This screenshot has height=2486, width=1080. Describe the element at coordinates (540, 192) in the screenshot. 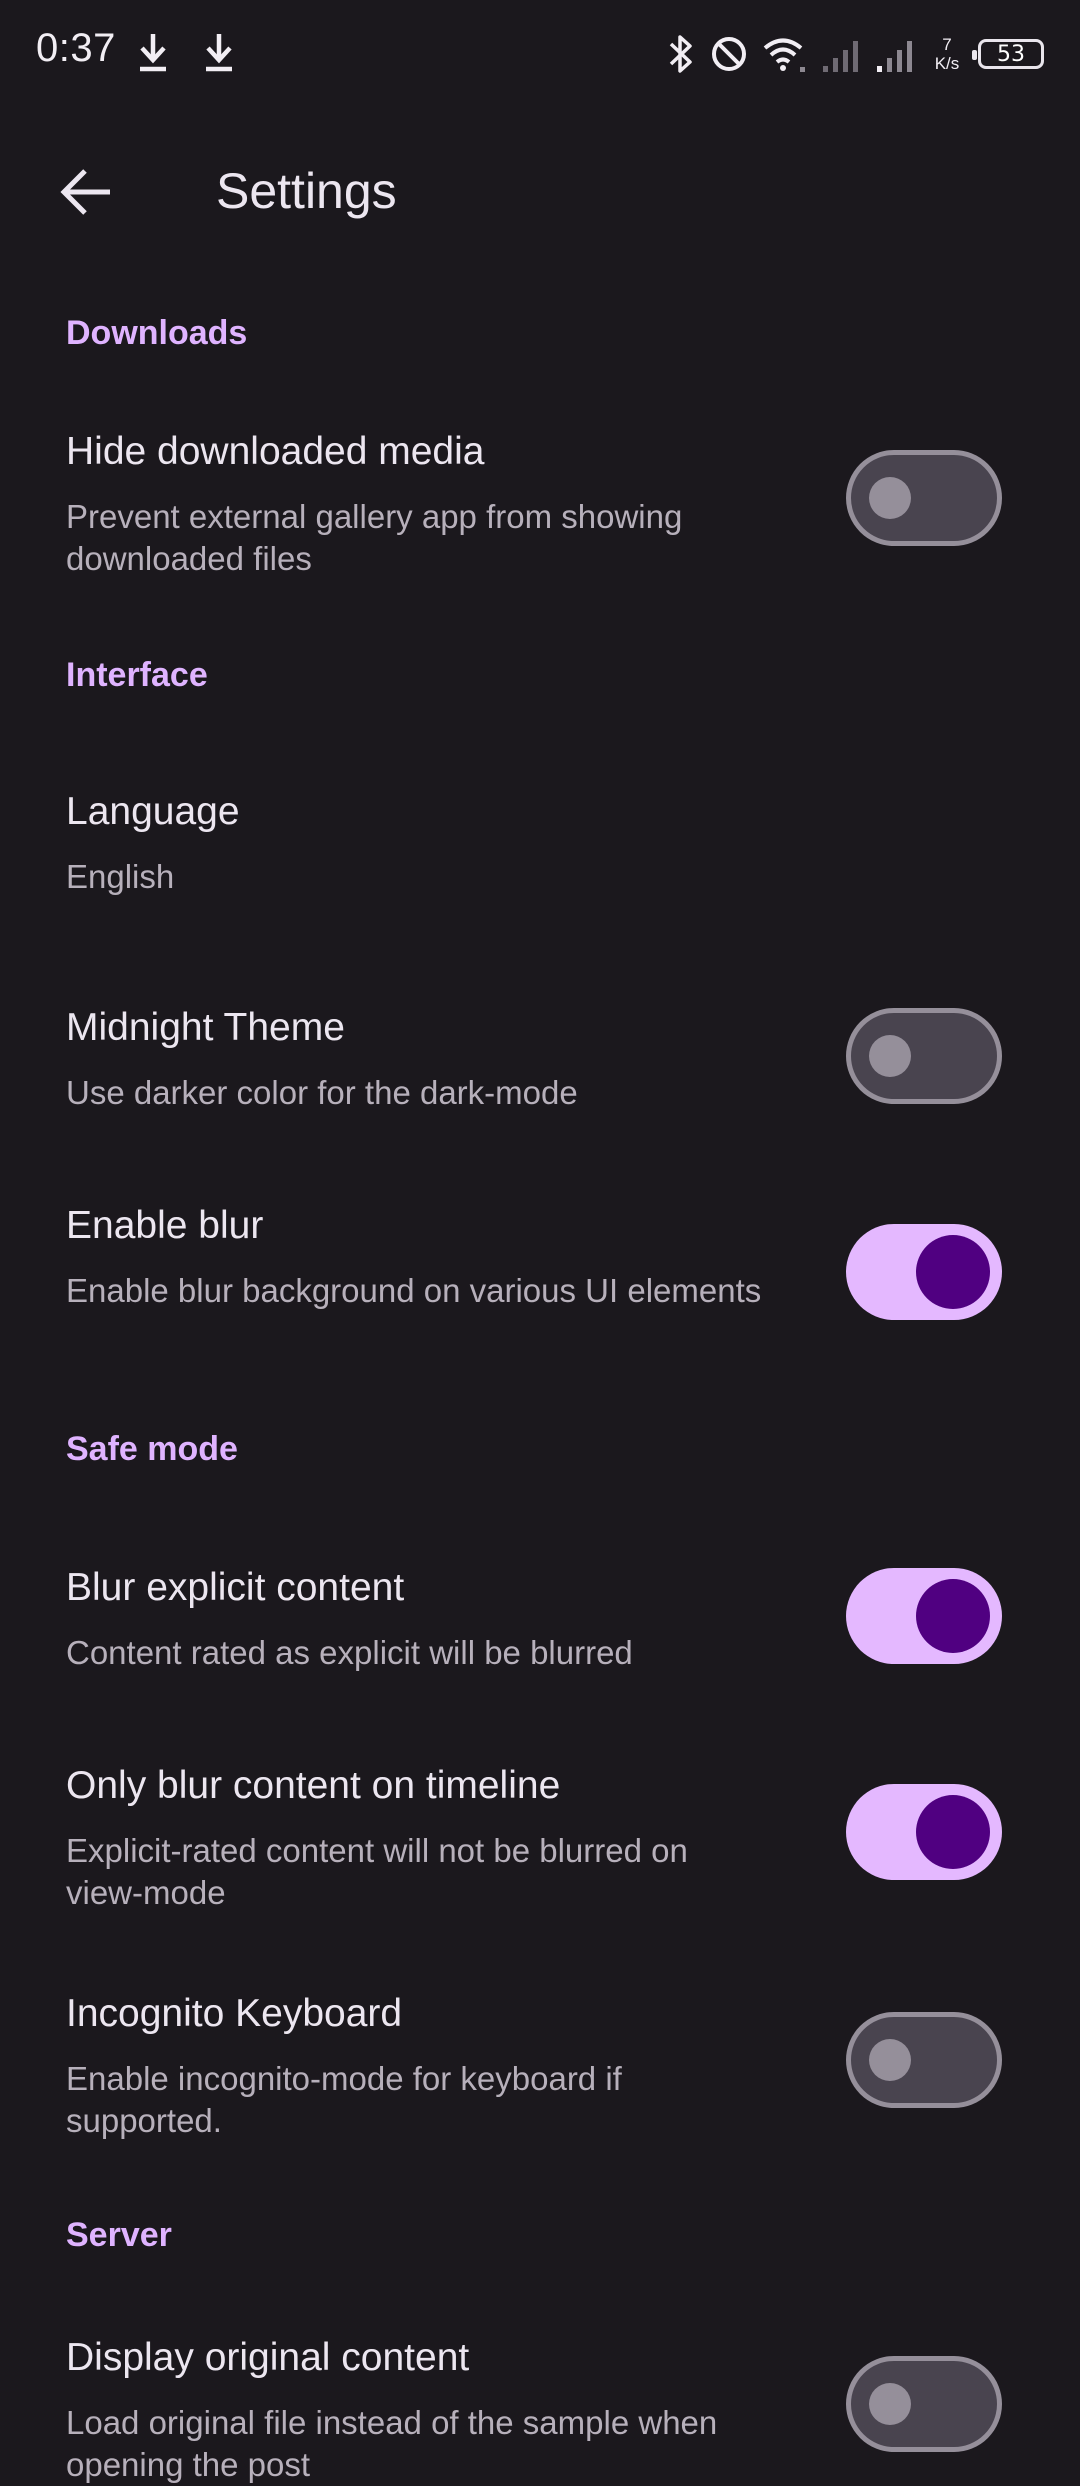

I see `app-bar: Settings` at that location.